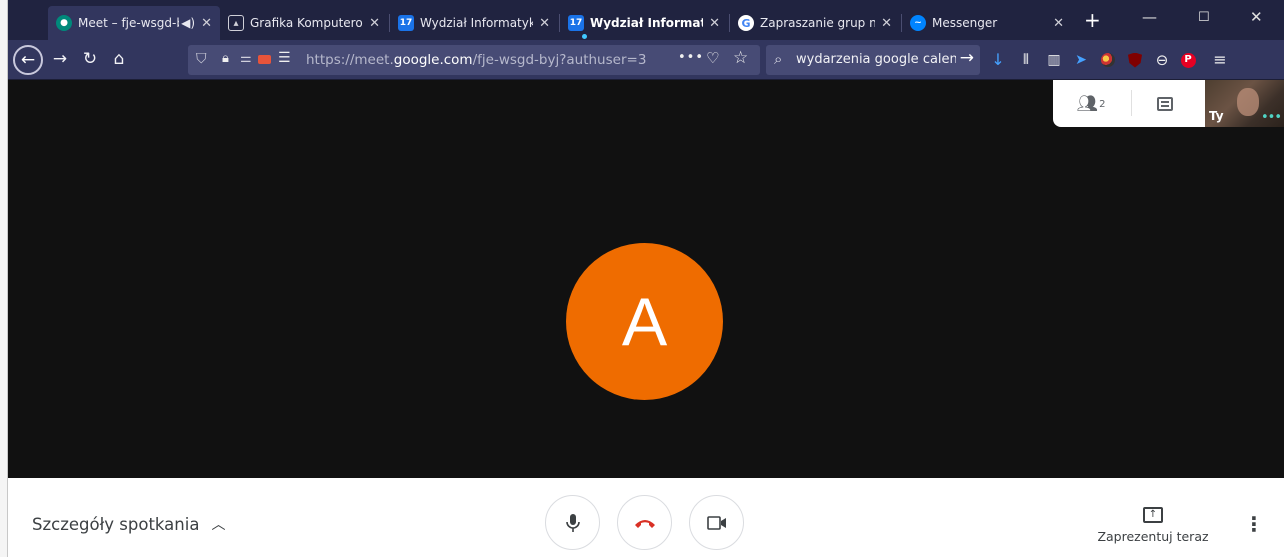 This screenshot has width=1284, height=557. What do you see at coordinates (691, 57) in the screenshot?
I see `page-actions-icon: •••` at bounding box center [691, 57].